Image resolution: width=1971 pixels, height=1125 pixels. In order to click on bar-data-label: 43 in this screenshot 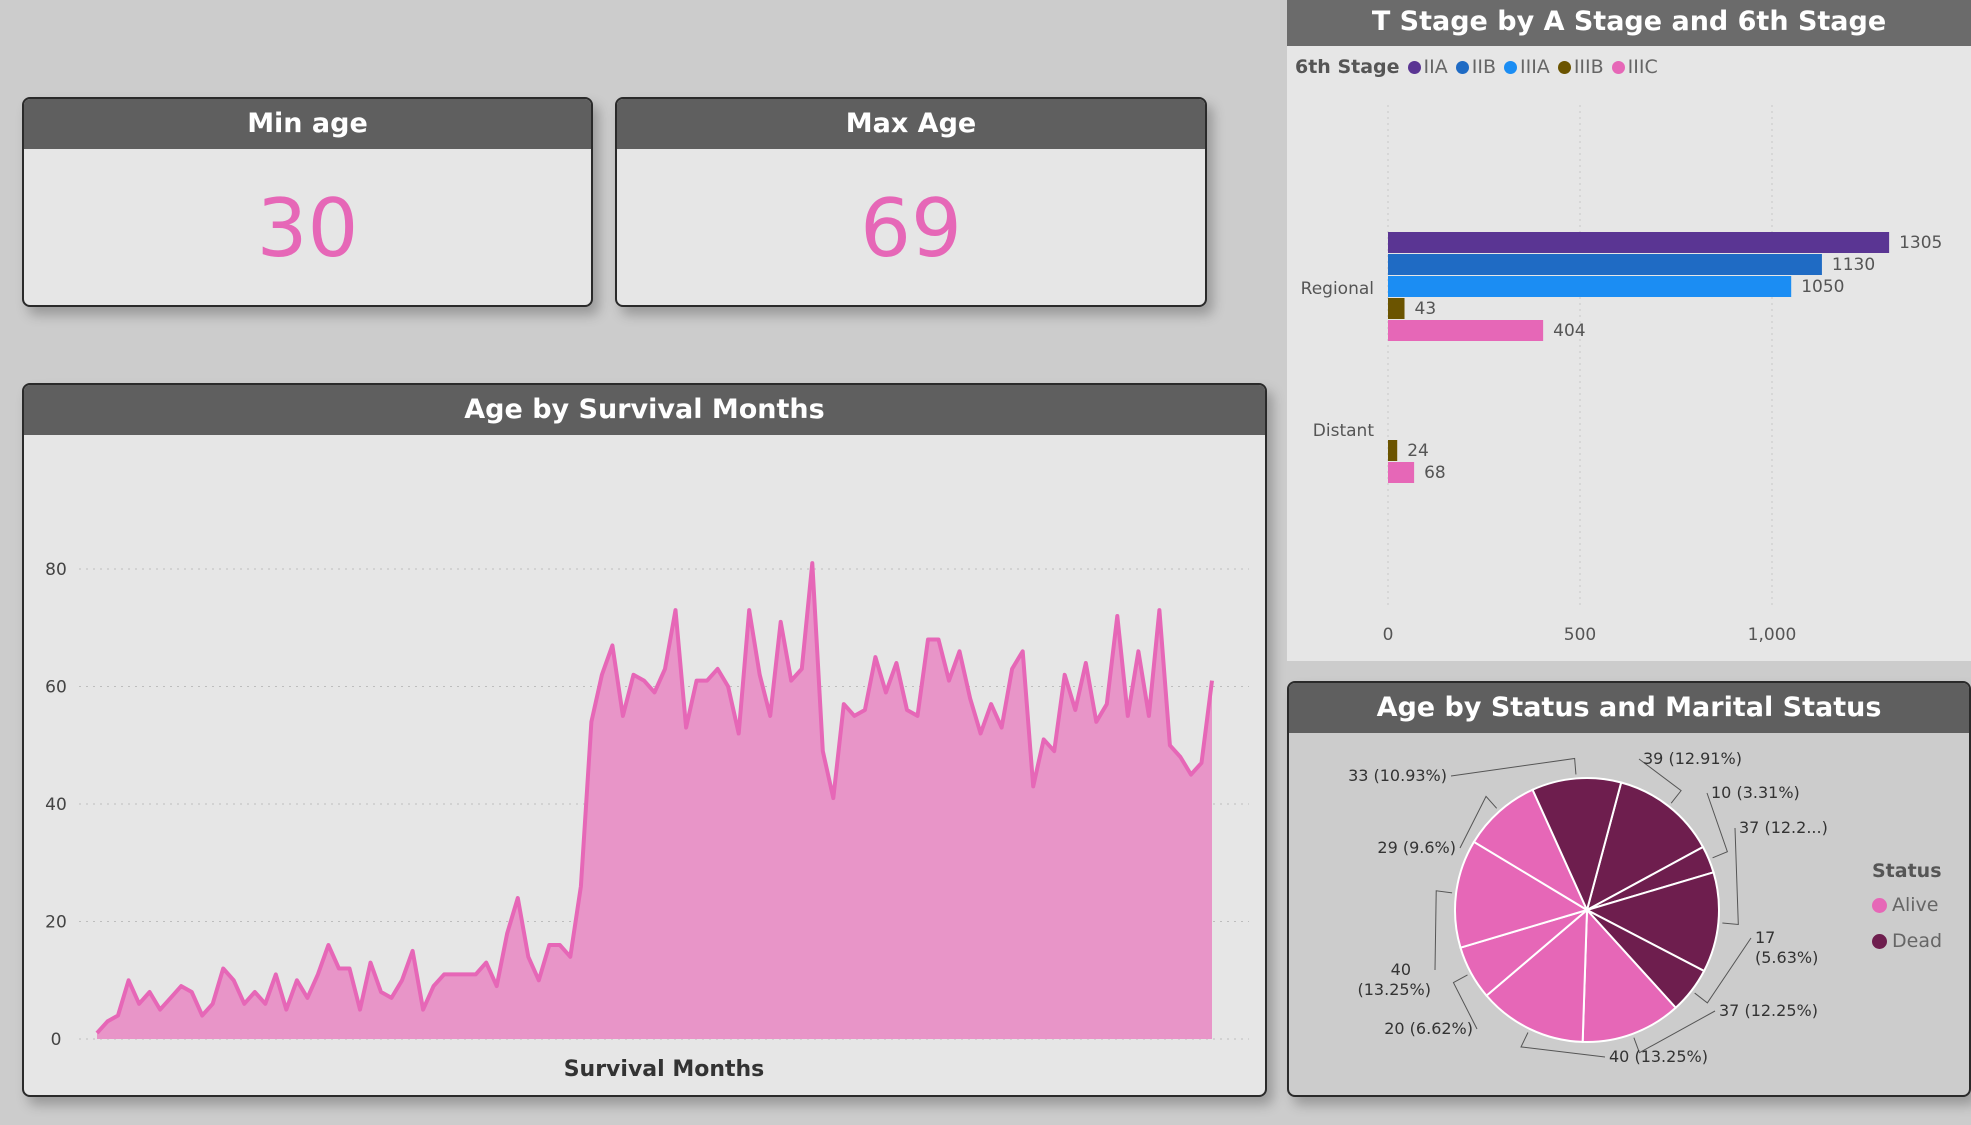, I will do `click(1426, 309)`.